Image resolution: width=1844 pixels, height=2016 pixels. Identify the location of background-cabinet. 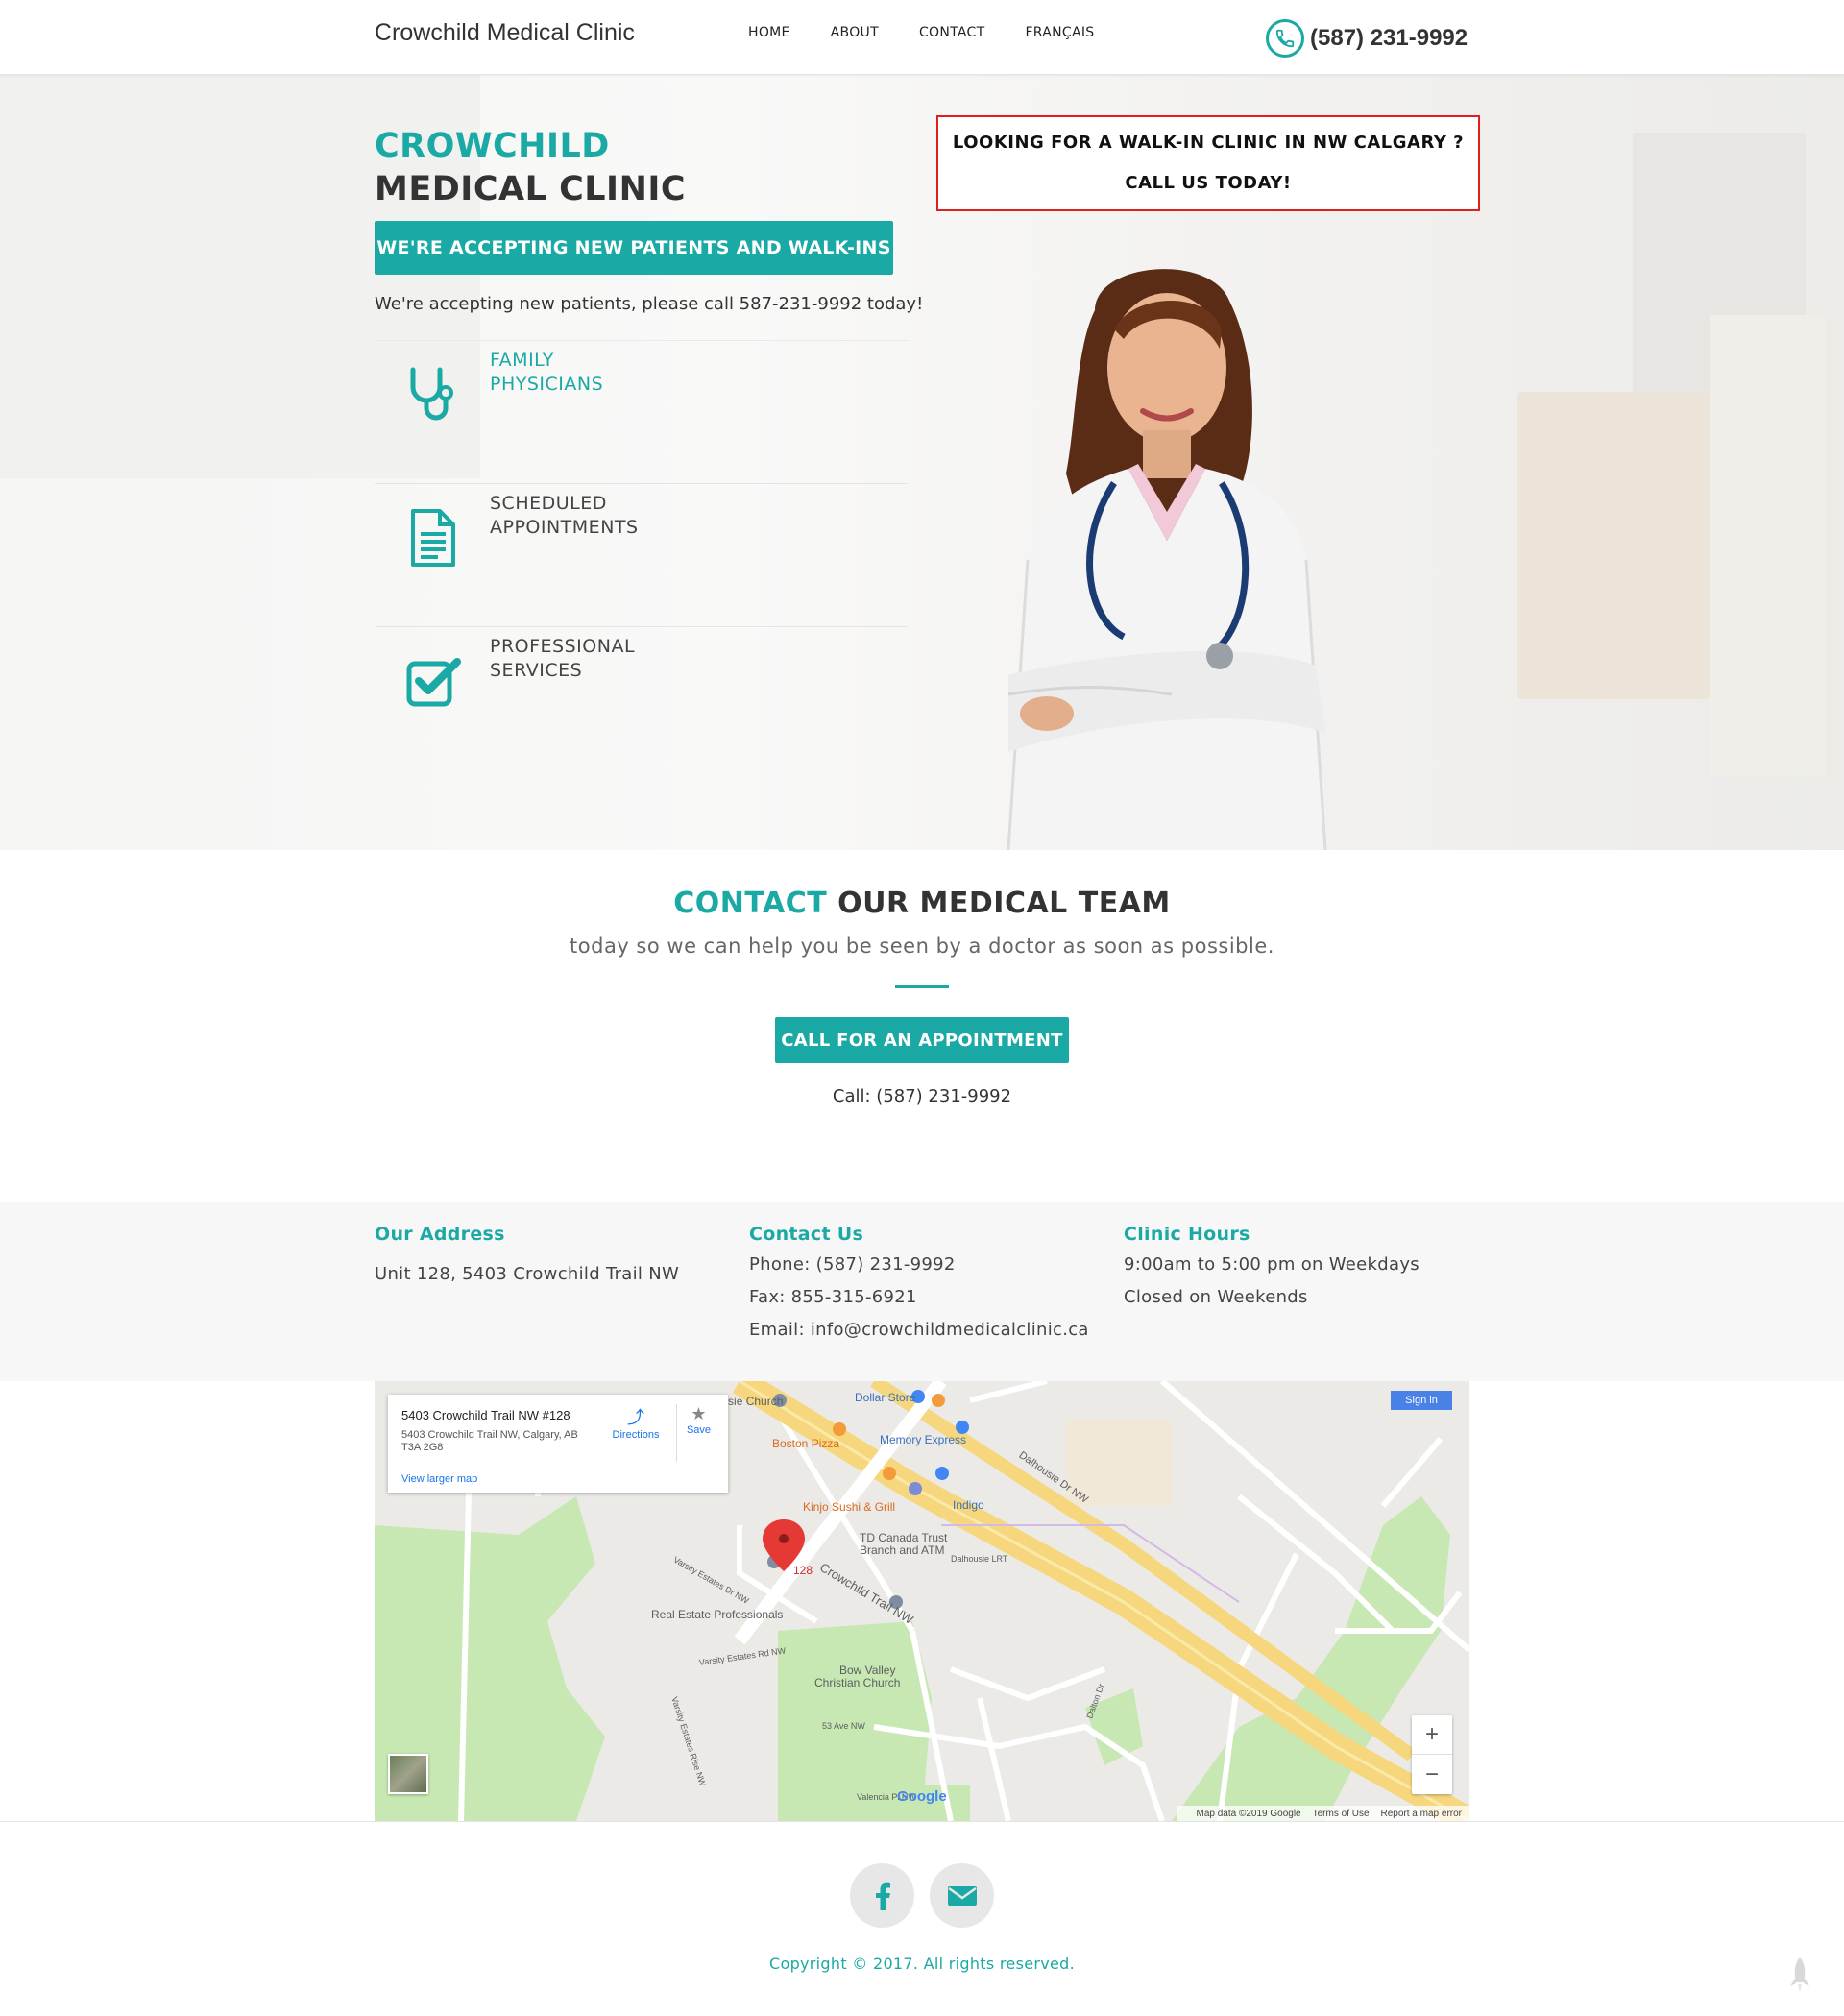
(1613, 546).